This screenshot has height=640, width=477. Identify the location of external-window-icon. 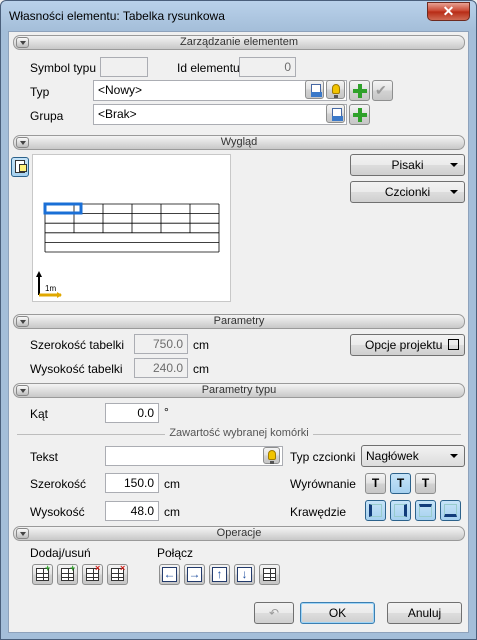
(453, 344).